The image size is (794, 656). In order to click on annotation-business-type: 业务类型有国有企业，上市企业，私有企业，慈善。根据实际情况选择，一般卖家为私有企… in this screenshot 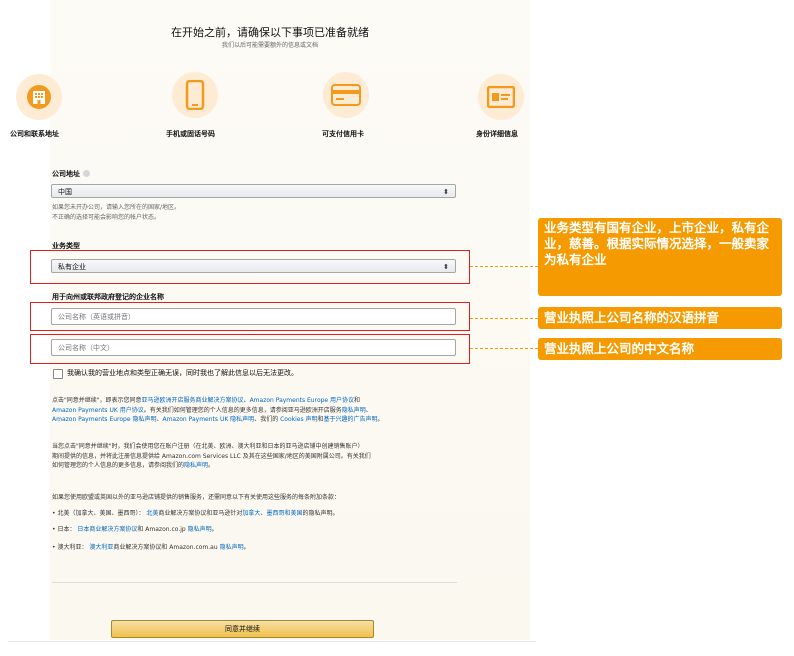, I will do `click(660, 257)`.